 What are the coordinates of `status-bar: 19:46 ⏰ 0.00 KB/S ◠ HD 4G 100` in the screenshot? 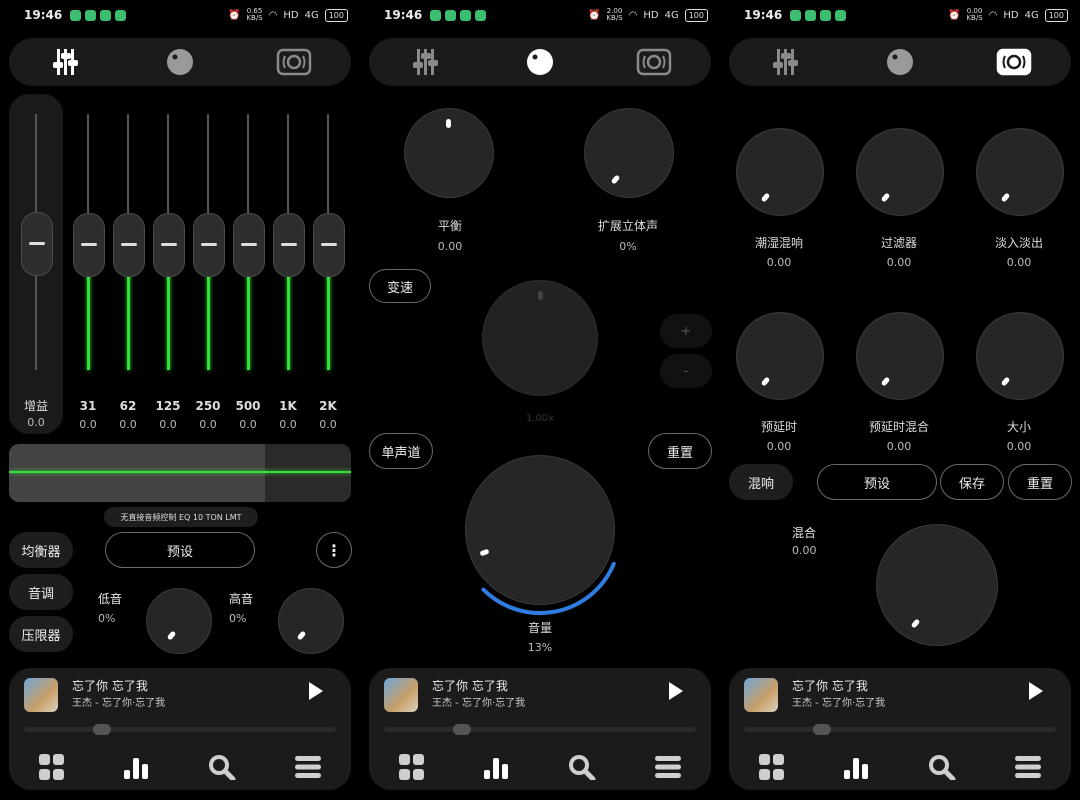 It's located at (900, 16).